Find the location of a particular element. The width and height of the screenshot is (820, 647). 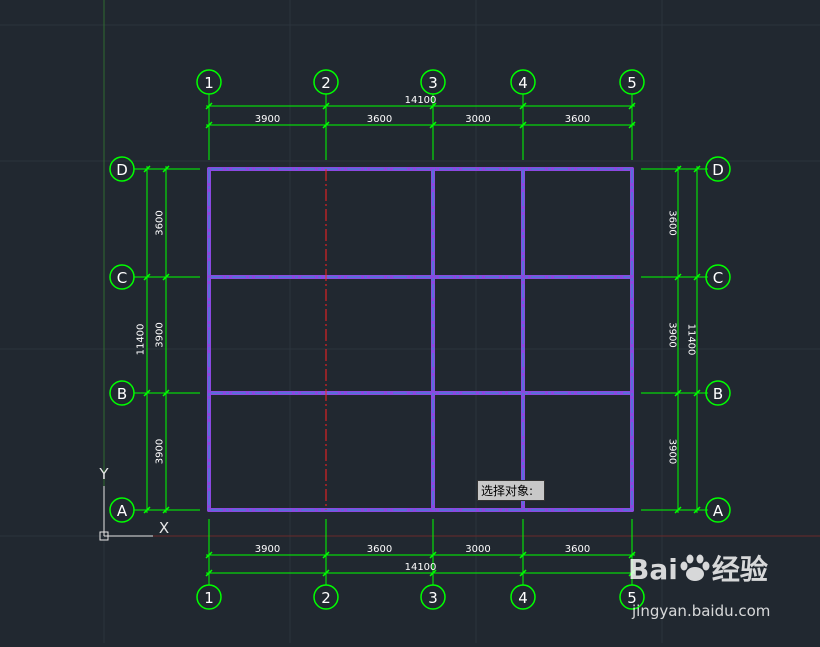

right-dim-spacing-text: 3600 is located at coordinates (672, 222).